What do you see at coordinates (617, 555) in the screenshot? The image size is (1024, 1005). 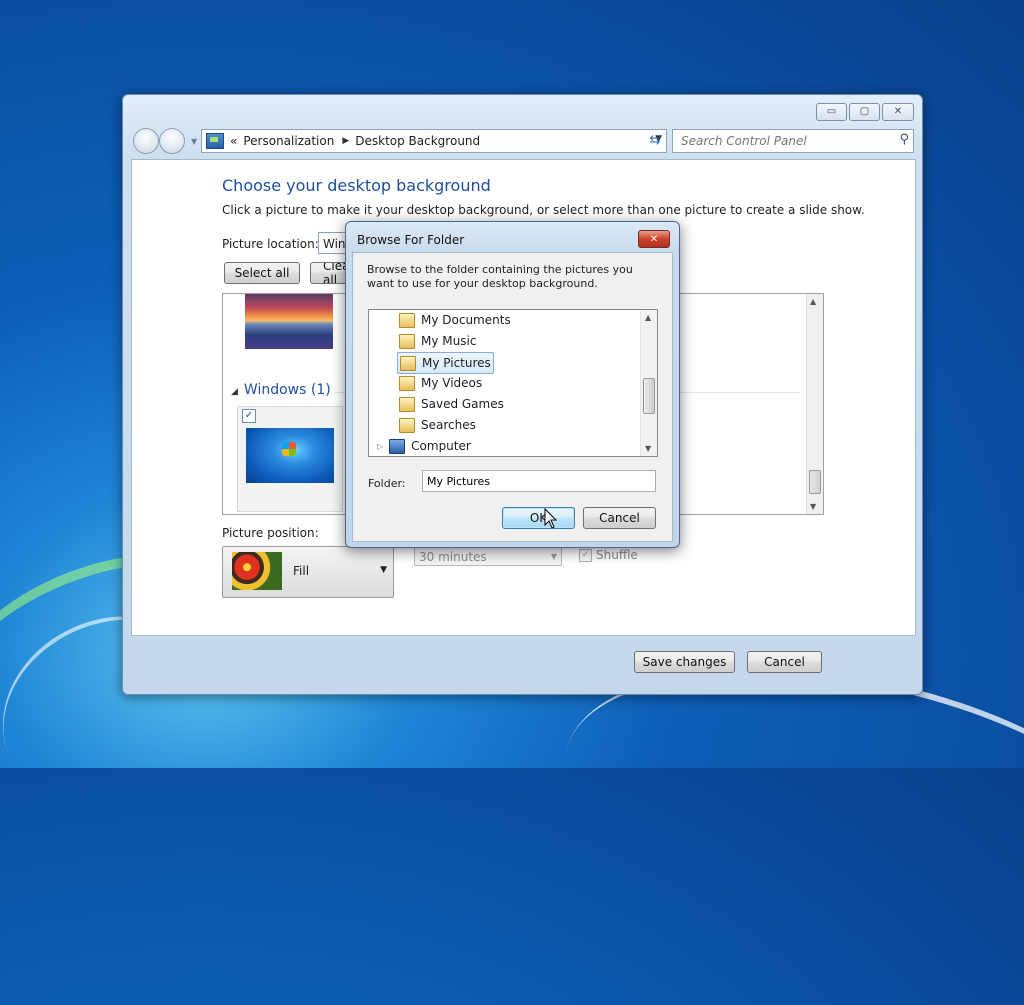 I see `shuffle-label: Shuffle` at bounding box center [617, 555].